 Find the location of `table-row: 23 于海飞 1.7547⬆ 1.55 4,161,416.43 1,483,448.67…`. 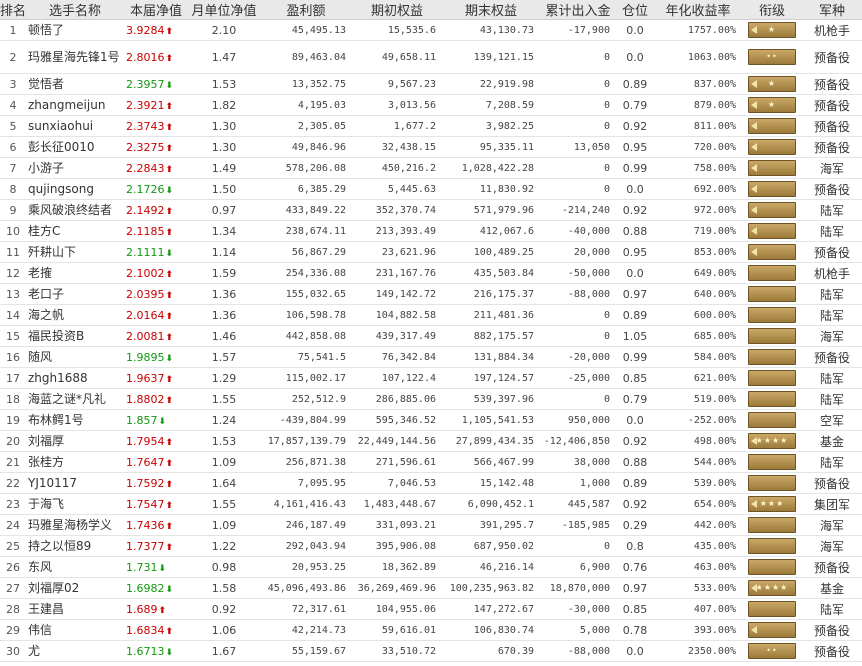

table-row: 23 于海飞 1.7547⬆ 1.55 4,161,416.43 1,483,448.67… is located at coordinates (431, 504).